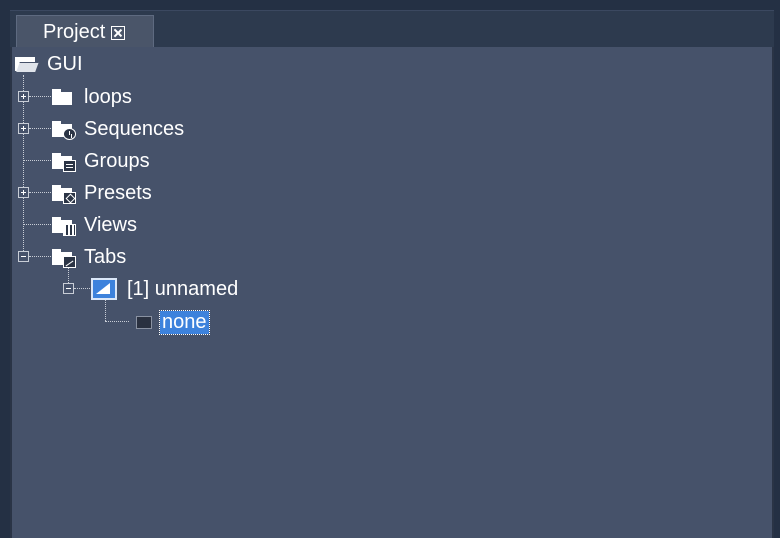  Describe the element at coordinates (184, 322) in the screenshot. I see `tree-item-label: none` at that location.